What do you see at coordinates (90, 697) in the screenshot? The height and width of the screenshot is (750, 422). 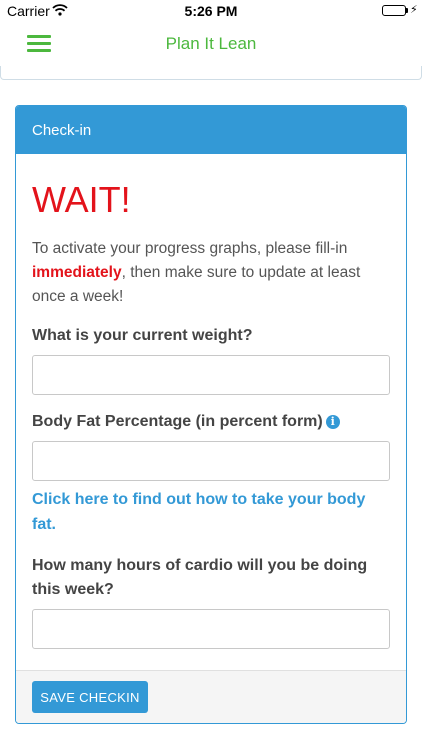 I see `save-checkin-button: SAVE CHECKIN` at bounding box center [90, 697].